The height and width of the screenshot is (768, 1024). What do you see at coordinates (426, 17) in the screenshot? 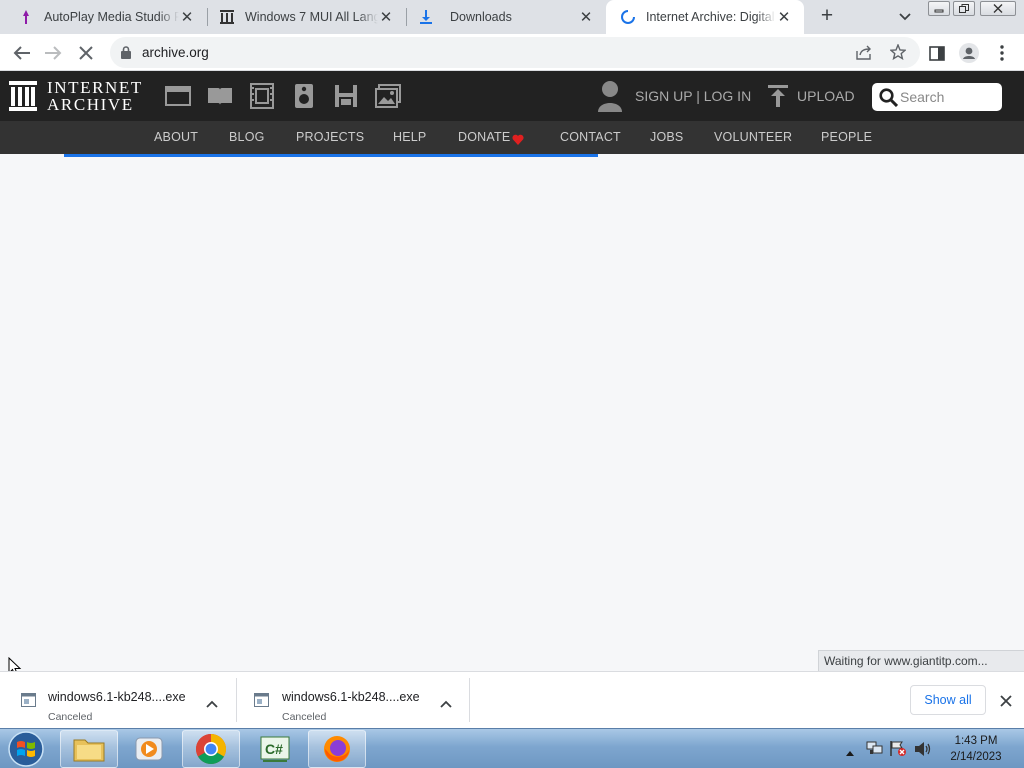
I see `download-icon` at bounding box center [426, 17].